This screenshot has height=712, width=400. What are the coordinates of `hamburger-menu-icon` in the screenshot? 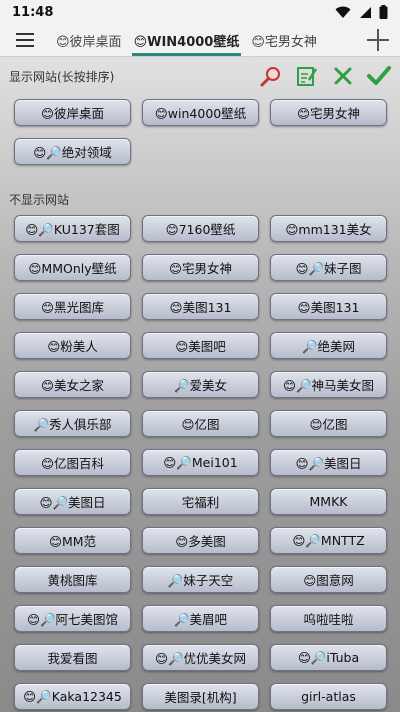 It's located at (25, 40).